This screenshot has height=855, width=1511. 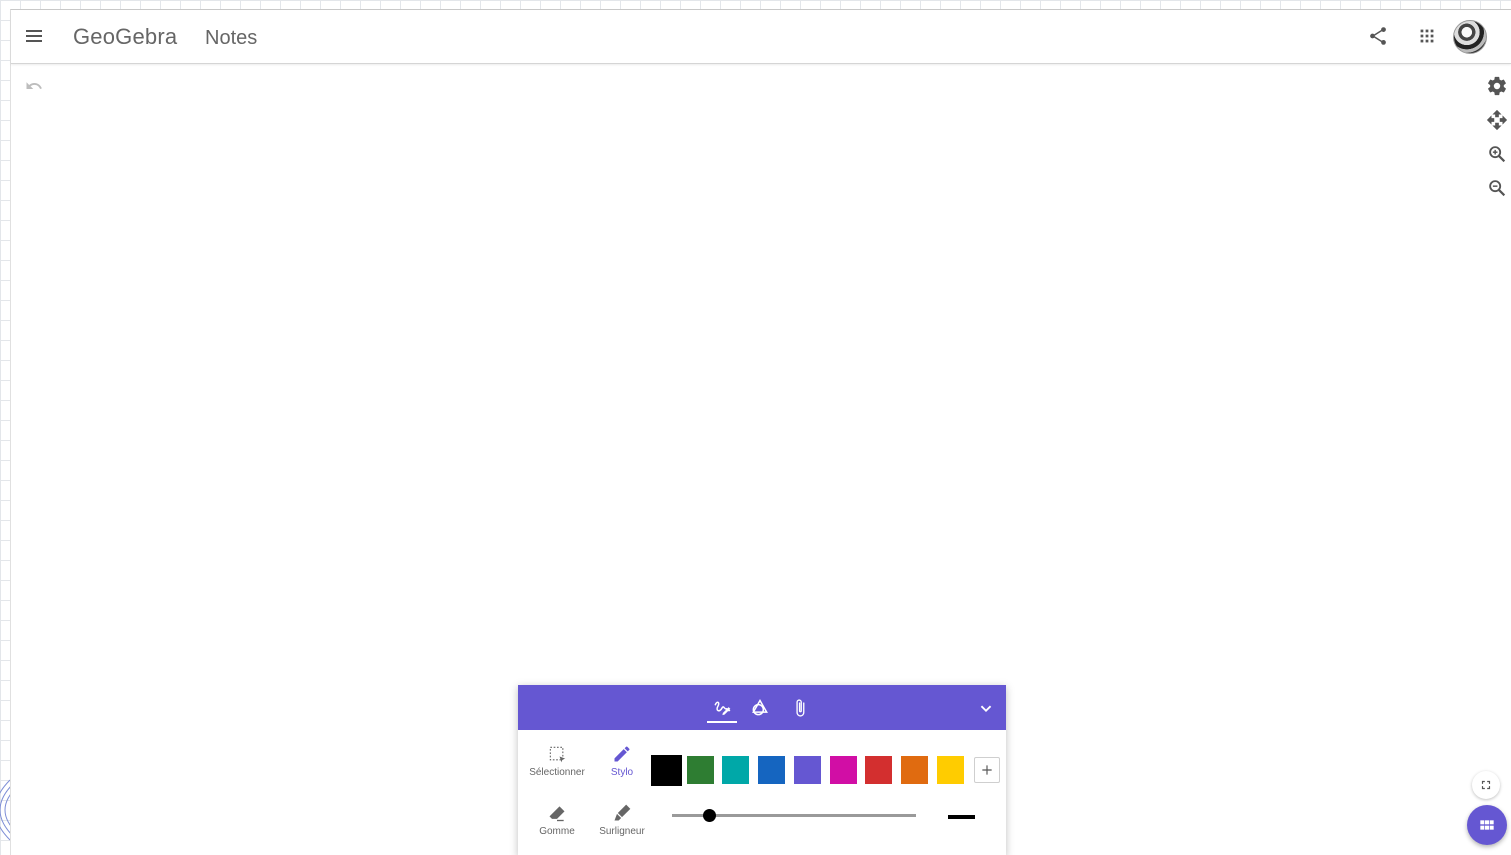 I want to click on app-title: Notes, so click(x=231, y=38).